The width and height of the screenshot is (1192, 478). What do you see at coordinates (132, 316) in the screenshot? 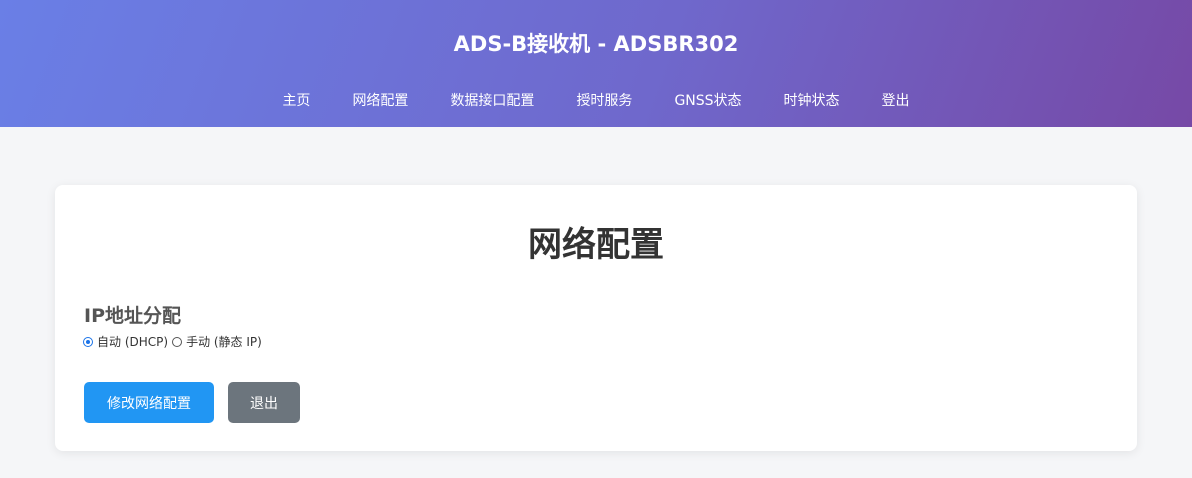
I see `ip-allocation-label: IP地址分配` at bounding box center [132, 316].